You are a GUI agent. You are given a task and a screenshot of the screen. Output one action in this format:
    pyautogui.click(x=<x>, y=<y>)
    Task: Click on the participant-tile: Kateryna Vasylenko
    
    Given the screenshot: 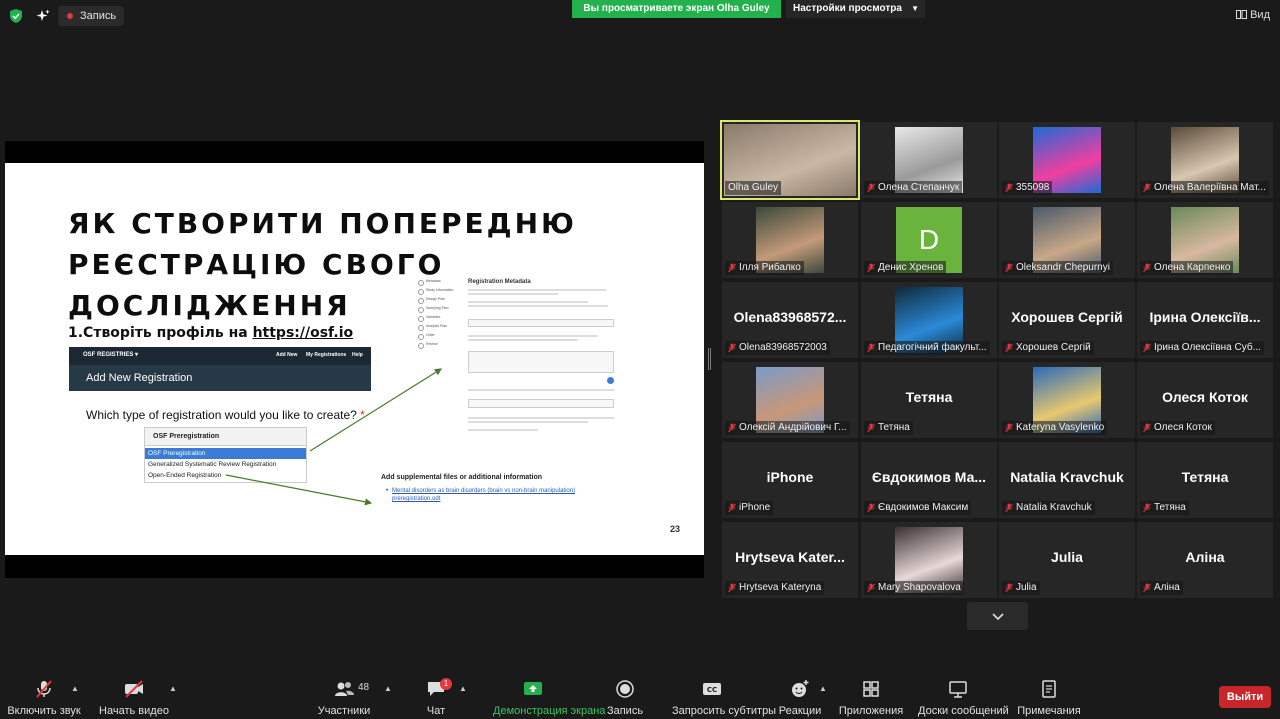 What is the action you would take?
    pyautogui.click(x=1067, y=400)
    